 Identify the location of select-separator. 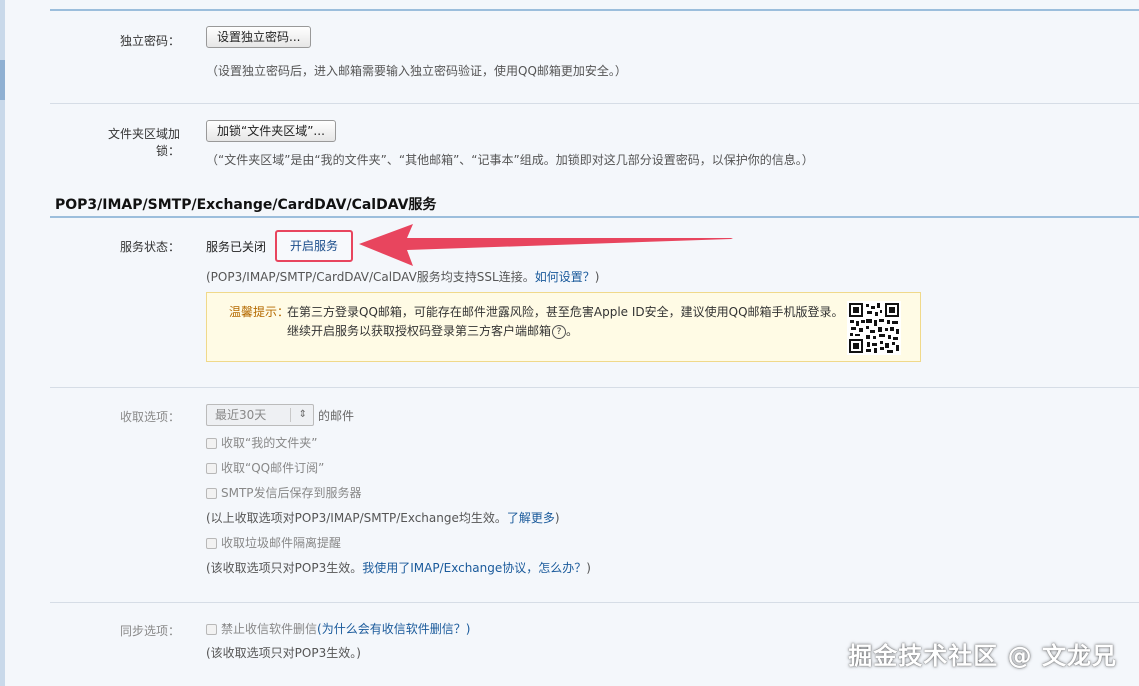
(290, 415).